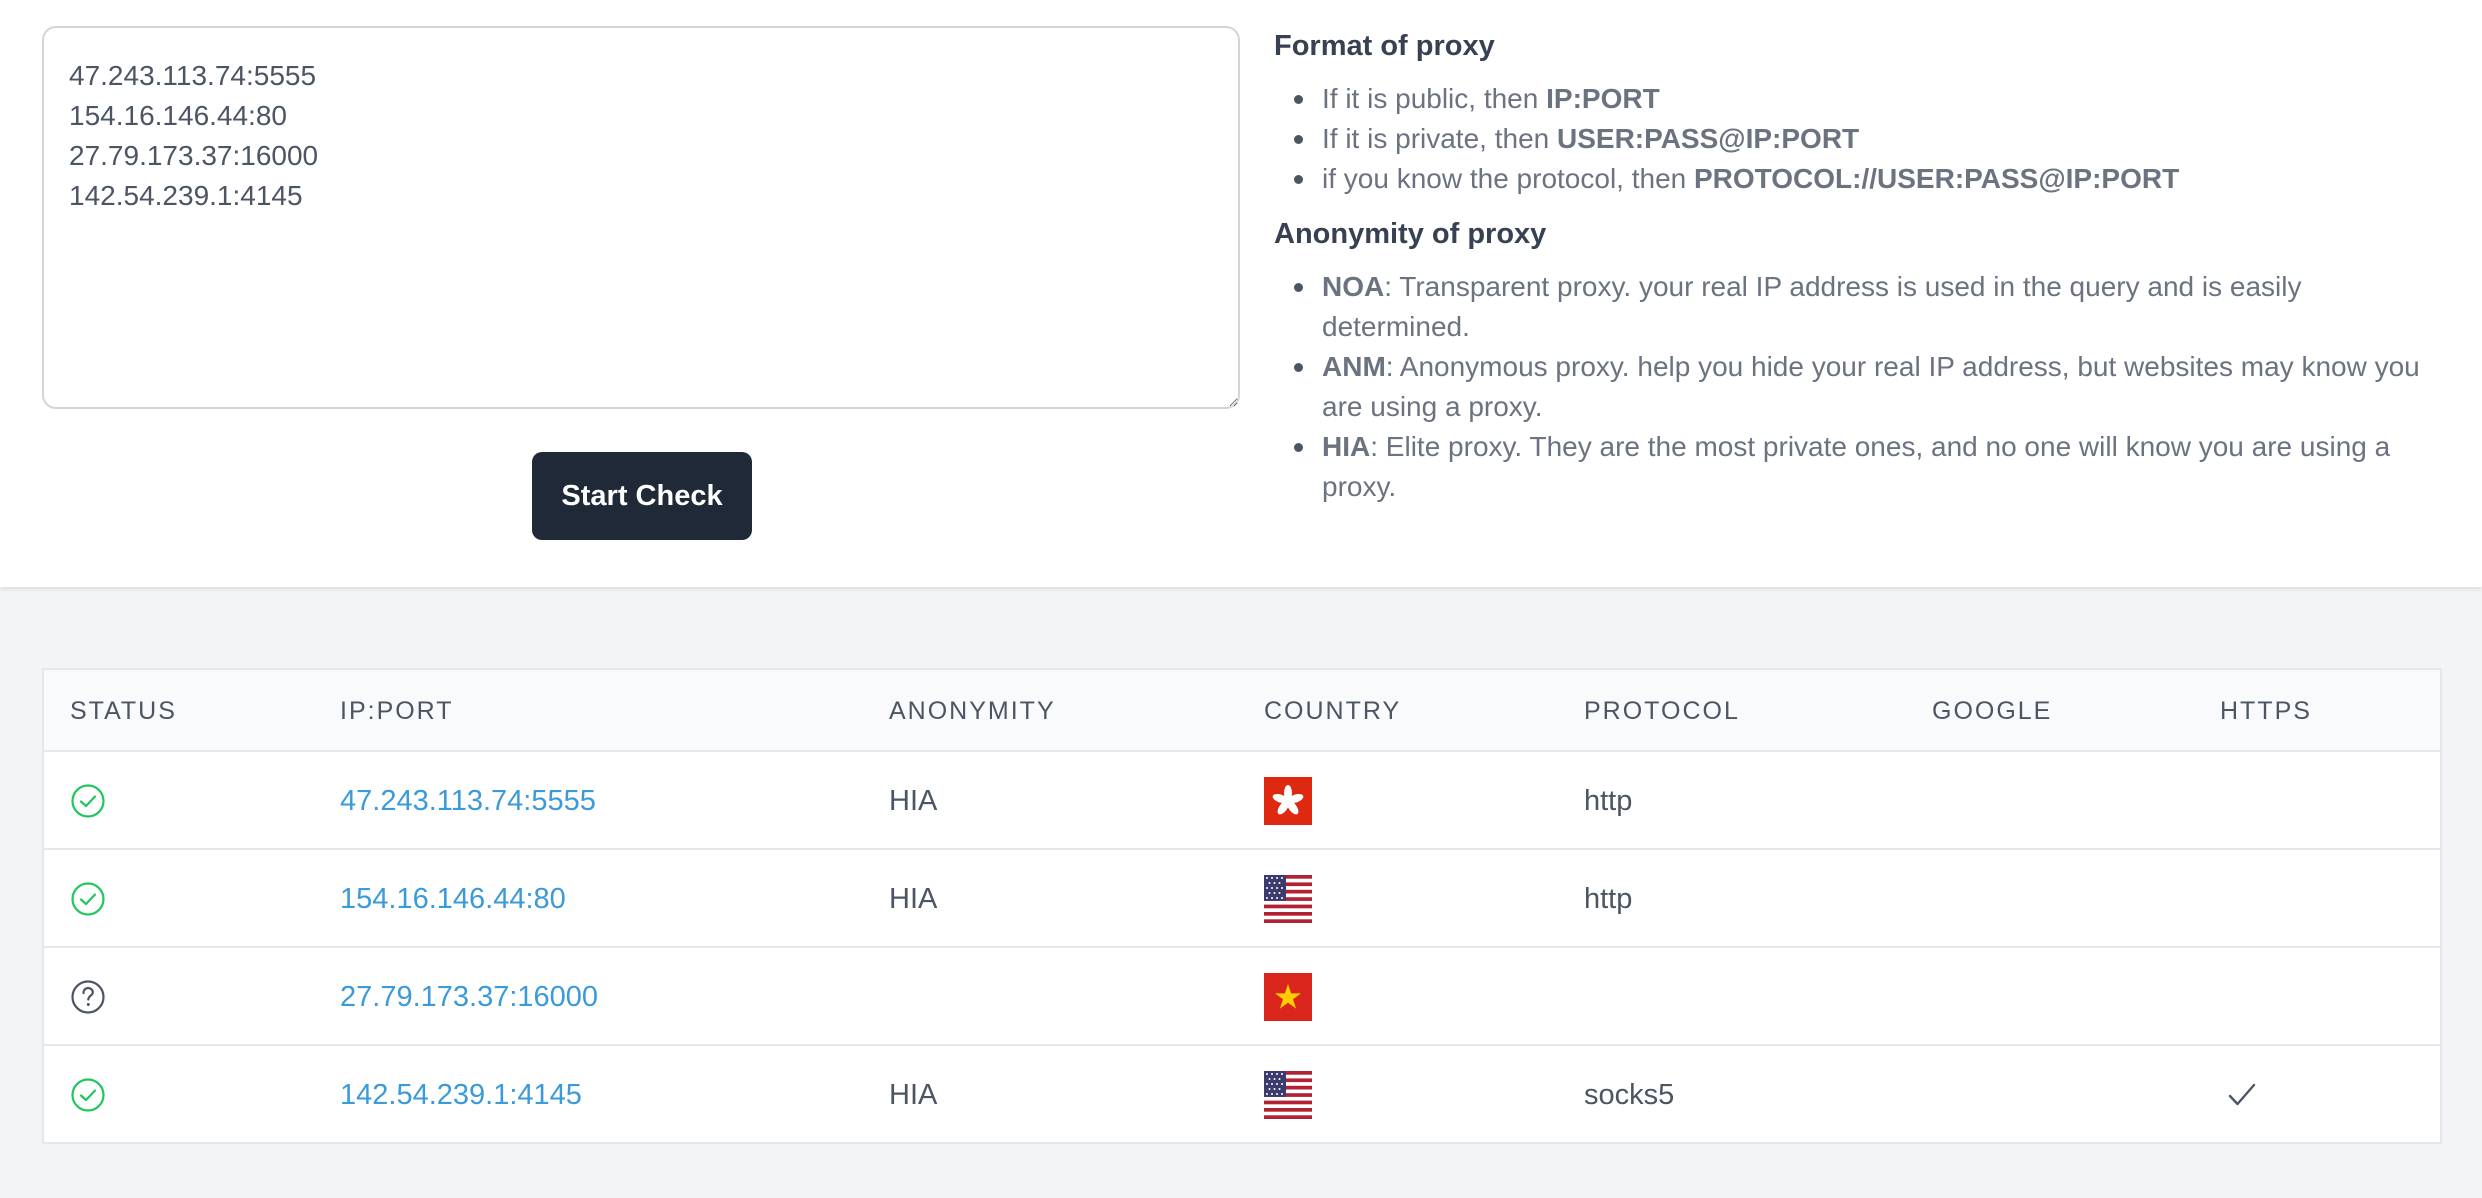 This screenshot has width=2482, height=1198. Describe the element at coordinates (1242, 997) in the screenshot. I see `table-row: 27.79.173.37:16000` at that location.